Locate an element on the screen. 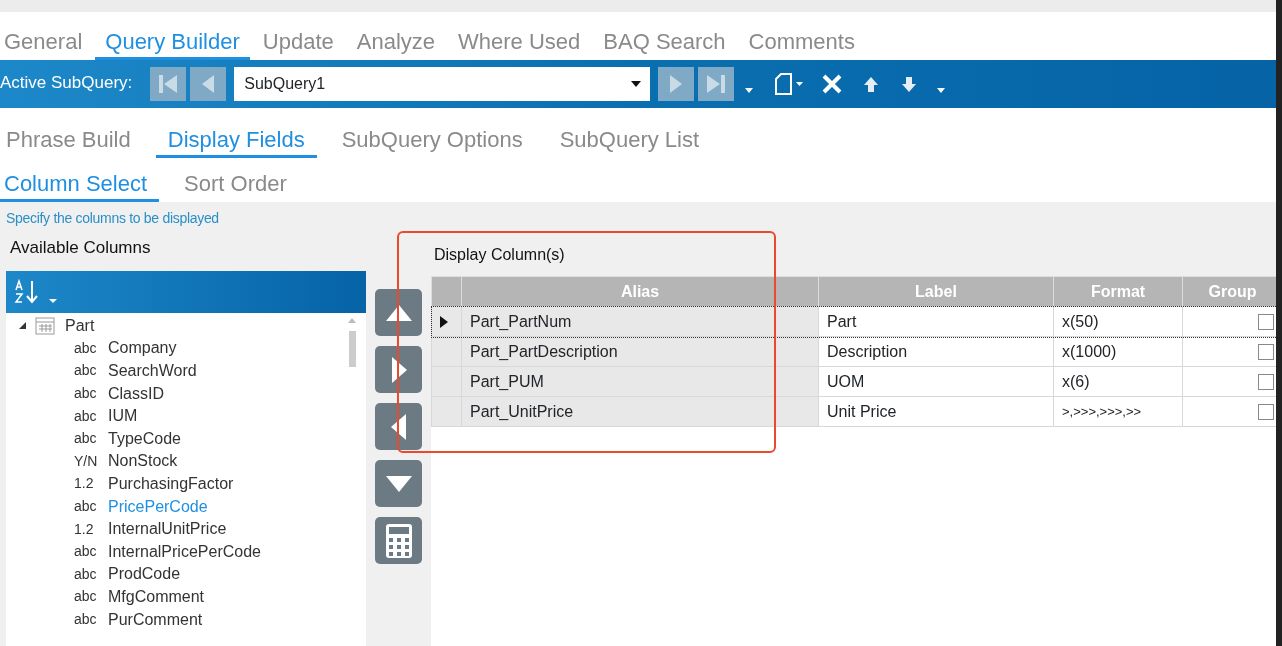 The width and height of the screenshot is (1282, 646). tab: General is located at coordinates (46, 44).